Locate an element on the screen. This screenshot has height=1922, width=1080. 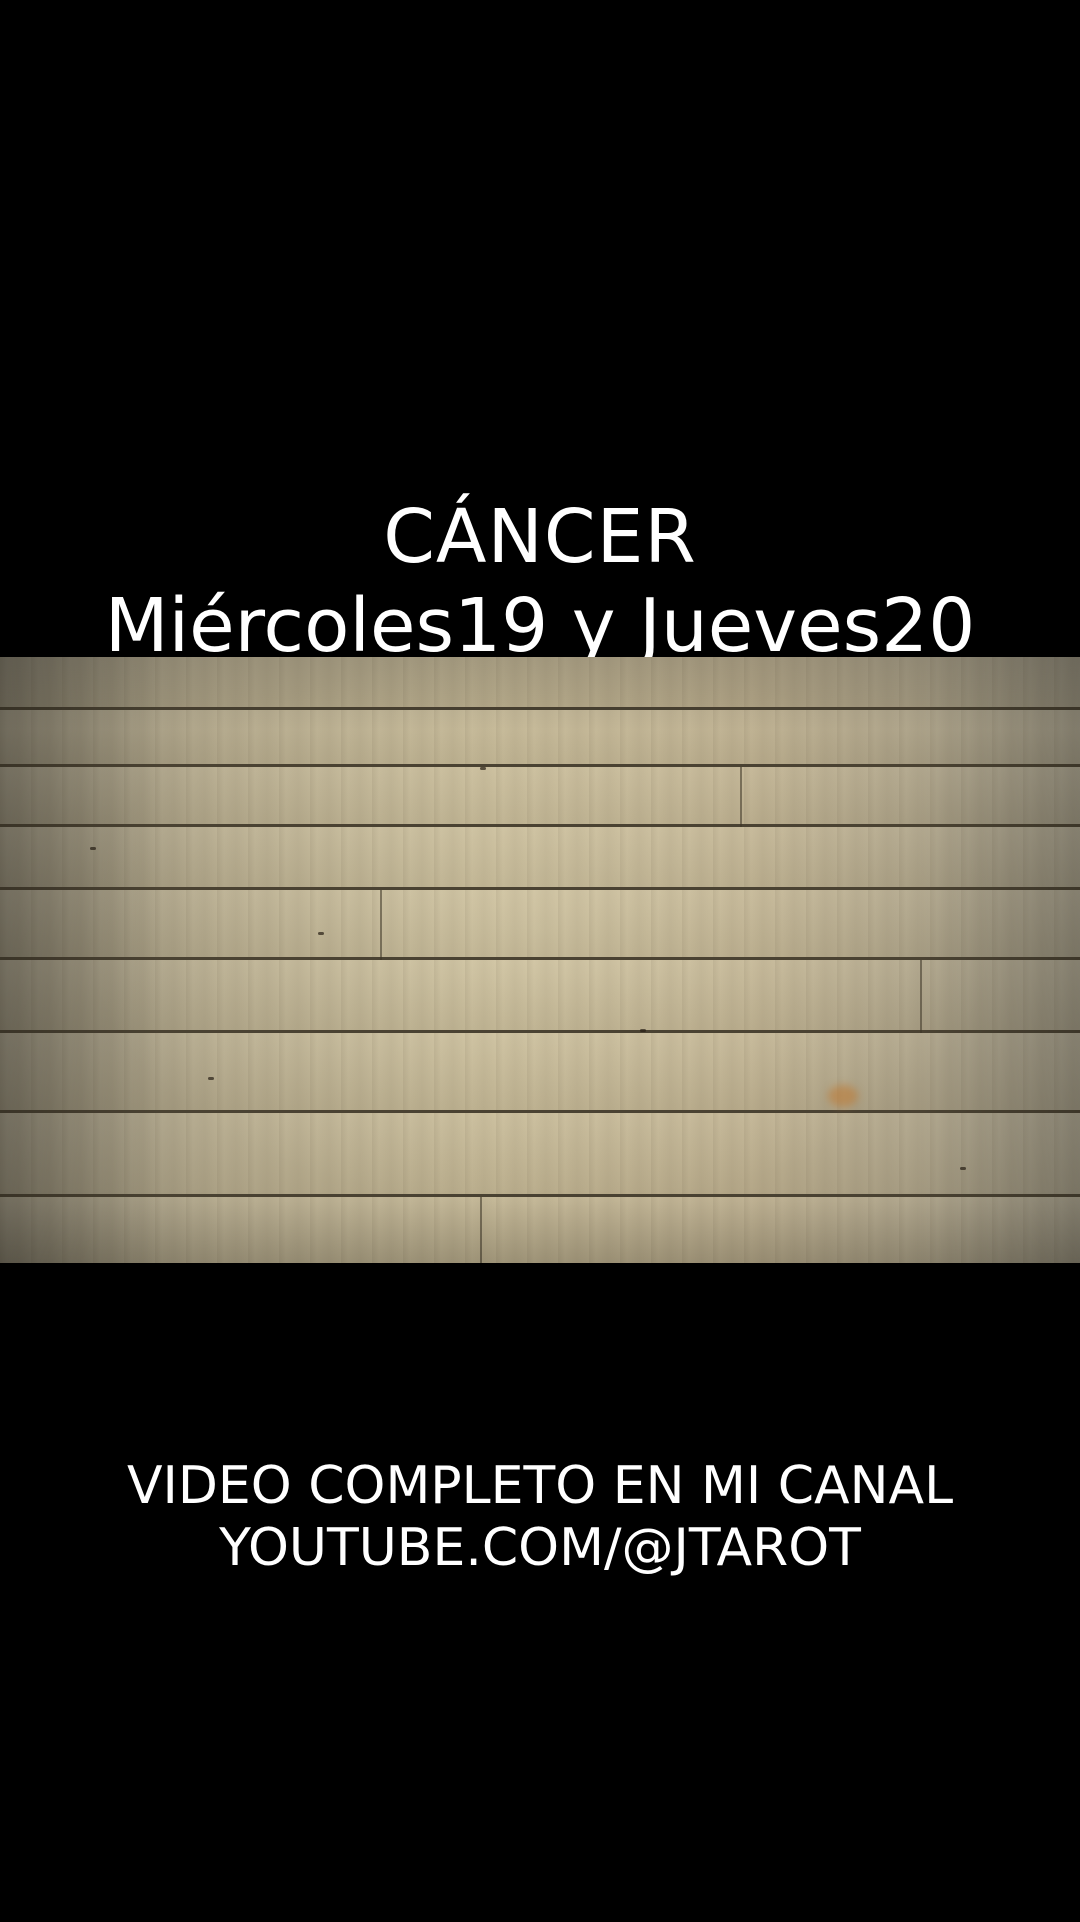
channel-url-text: YOUTUBE.COM/@JTAROT is located at coordinates (540, 1548).